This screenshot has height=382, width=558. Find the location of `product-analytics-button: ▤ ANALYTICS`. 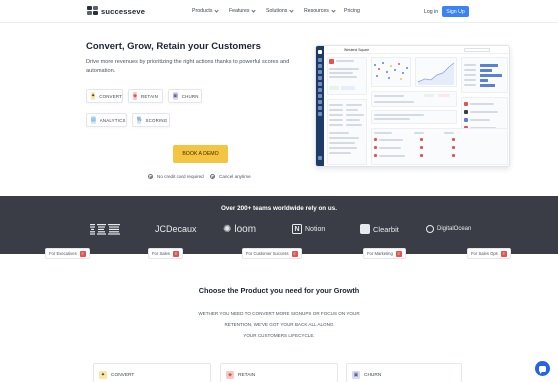

product-analytics-button: ▤ ANALYTICS is located at coordinates (106, 120).